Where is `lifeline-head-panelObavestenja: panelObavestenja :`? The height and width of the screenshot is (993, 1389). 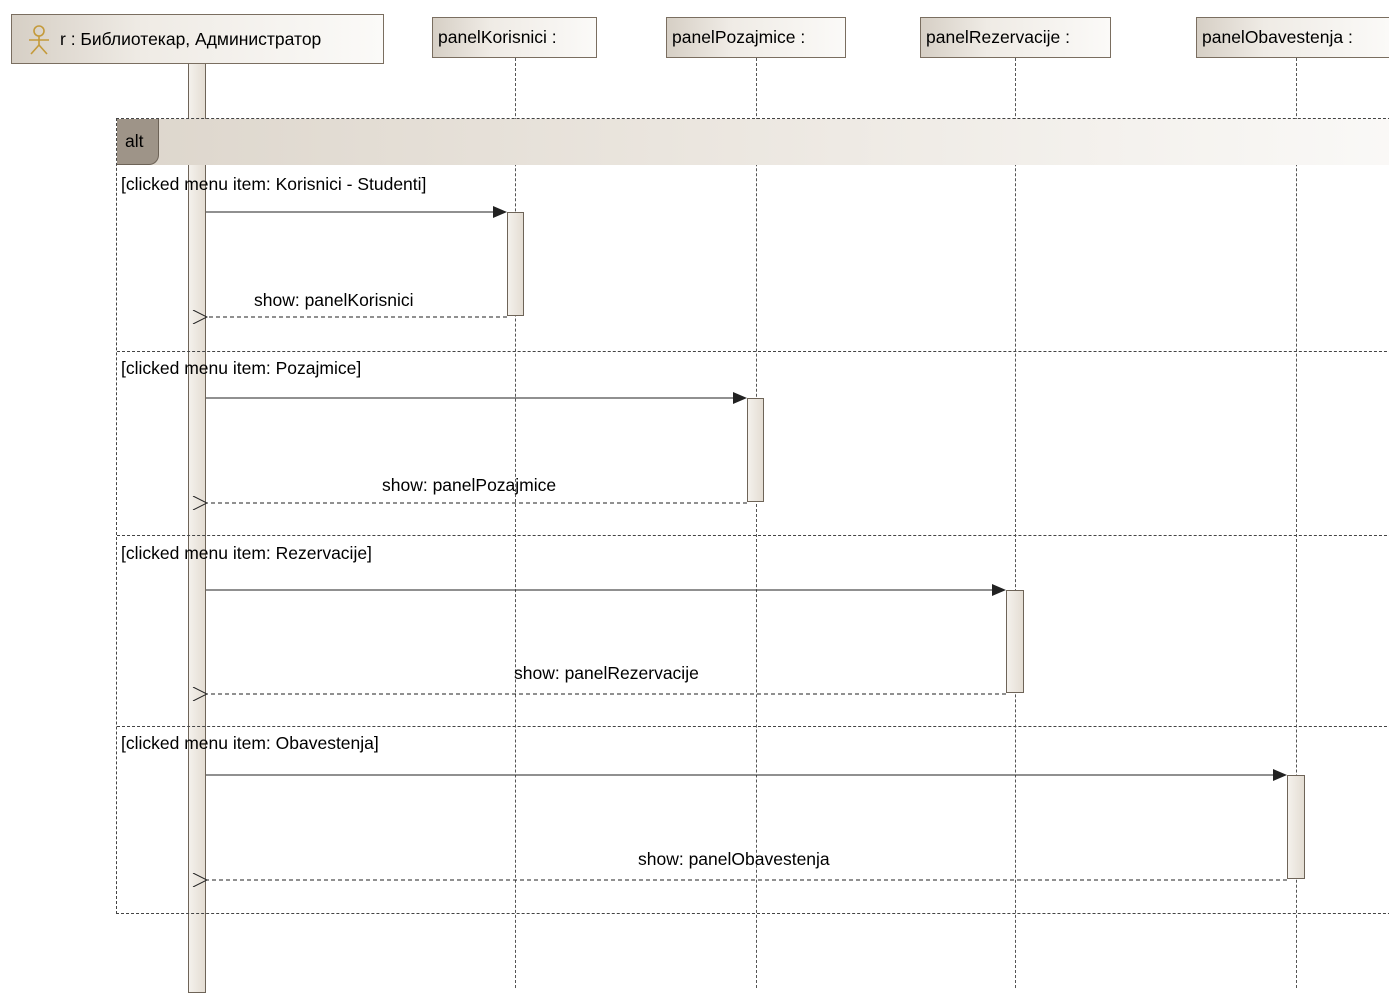
lifeline-head-panelObavestenja: panelObavestenja : is located at coordinates (1292, 37).